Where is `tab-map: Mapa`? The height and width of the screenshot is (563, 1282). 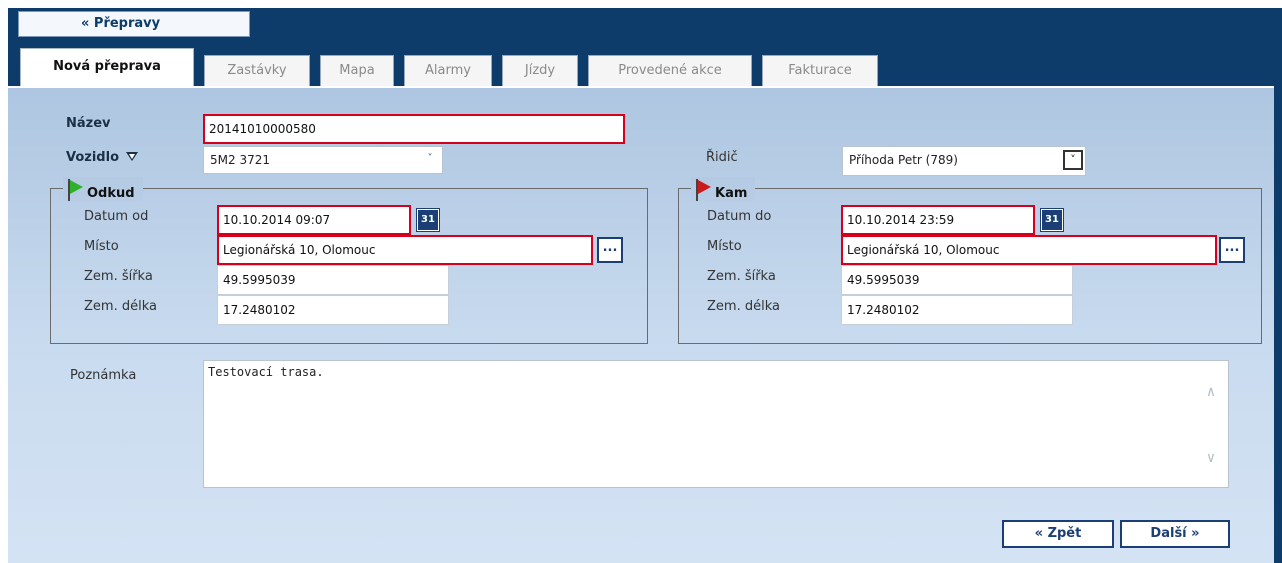
tab-map: Mapa is located at coordinates (357, 71).